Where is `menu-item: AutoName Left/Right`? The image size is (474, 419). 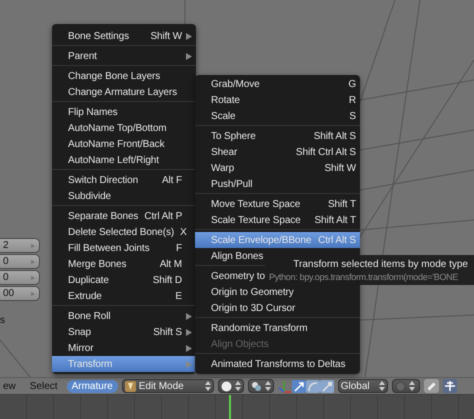
menu-item: AutoName Left/Right is located at coordinates (124, 160).